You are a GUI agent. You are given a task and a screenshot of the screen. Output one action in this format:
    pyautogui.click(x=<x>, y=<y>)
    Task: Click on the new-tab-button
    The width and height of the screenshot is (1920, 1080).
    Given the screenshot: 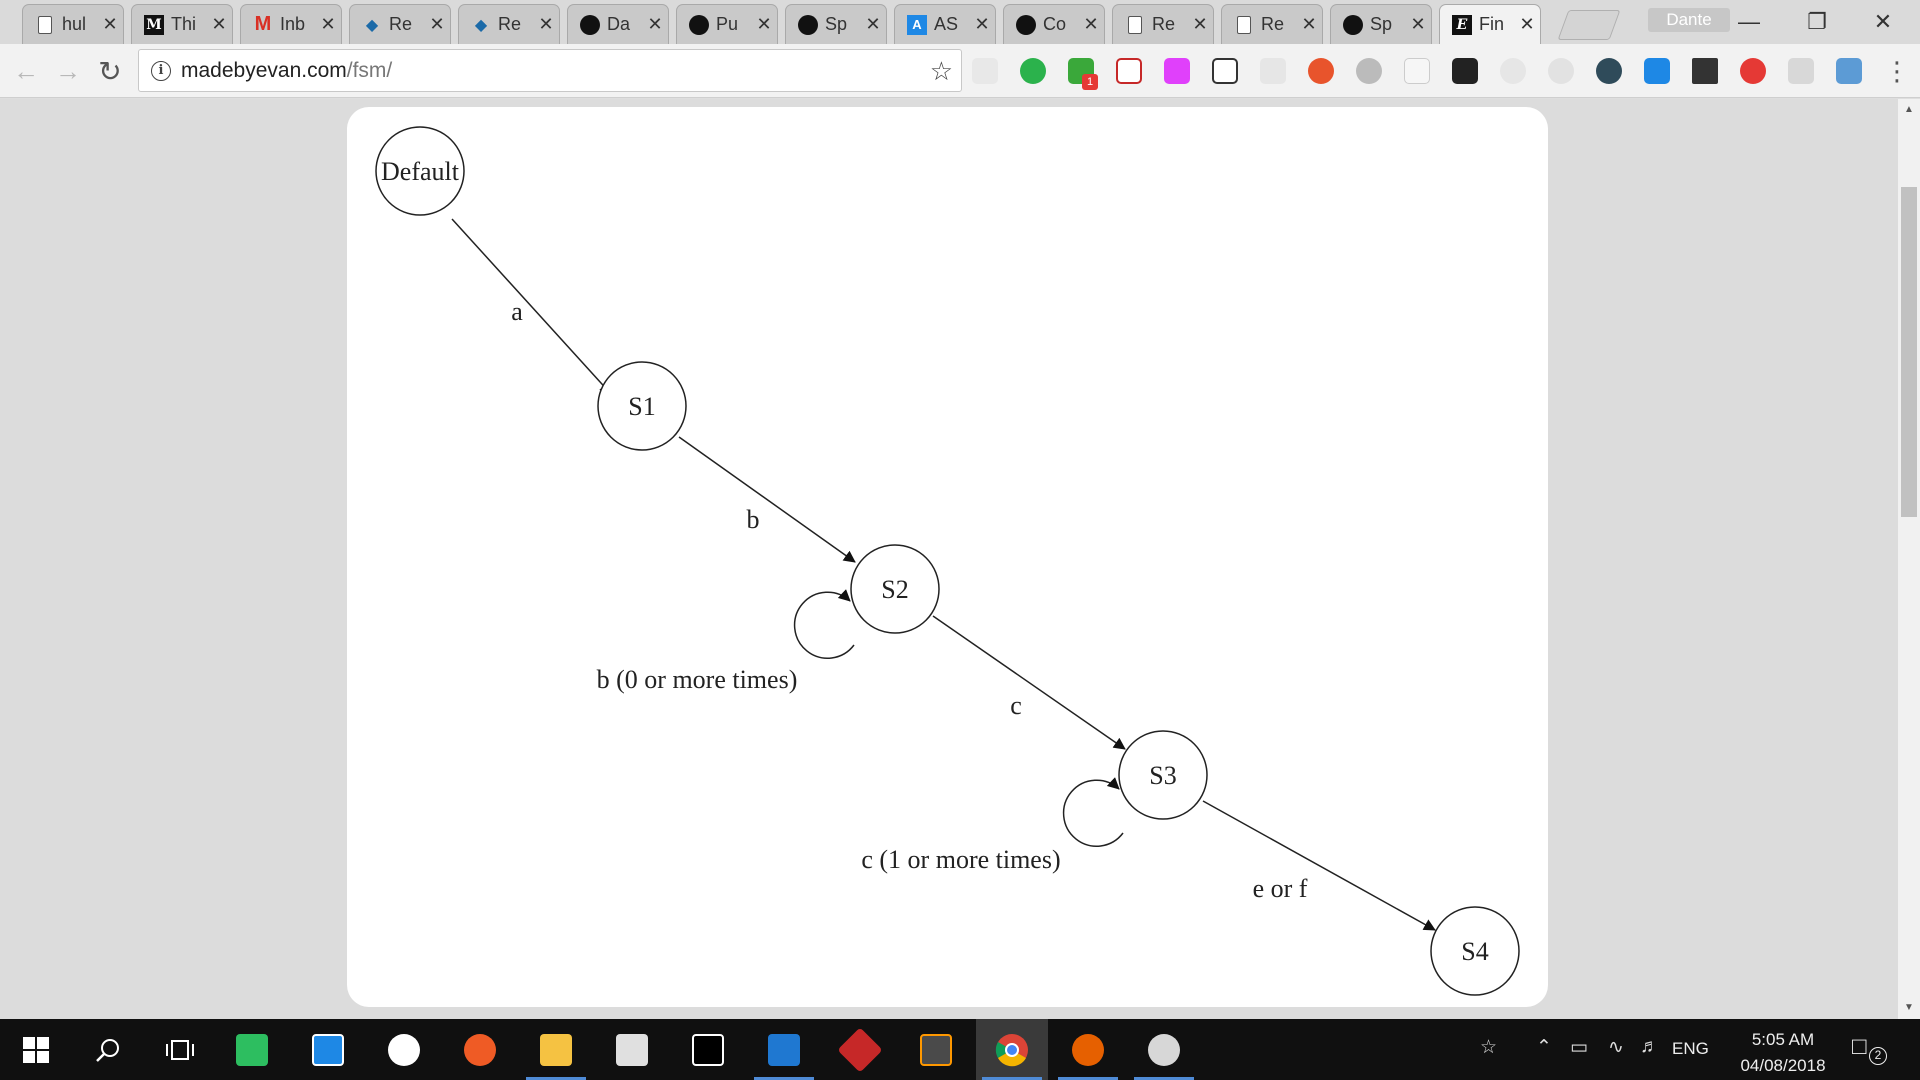 What is the action you would take?
    pyautogui.click(x=1589, y=25)
    